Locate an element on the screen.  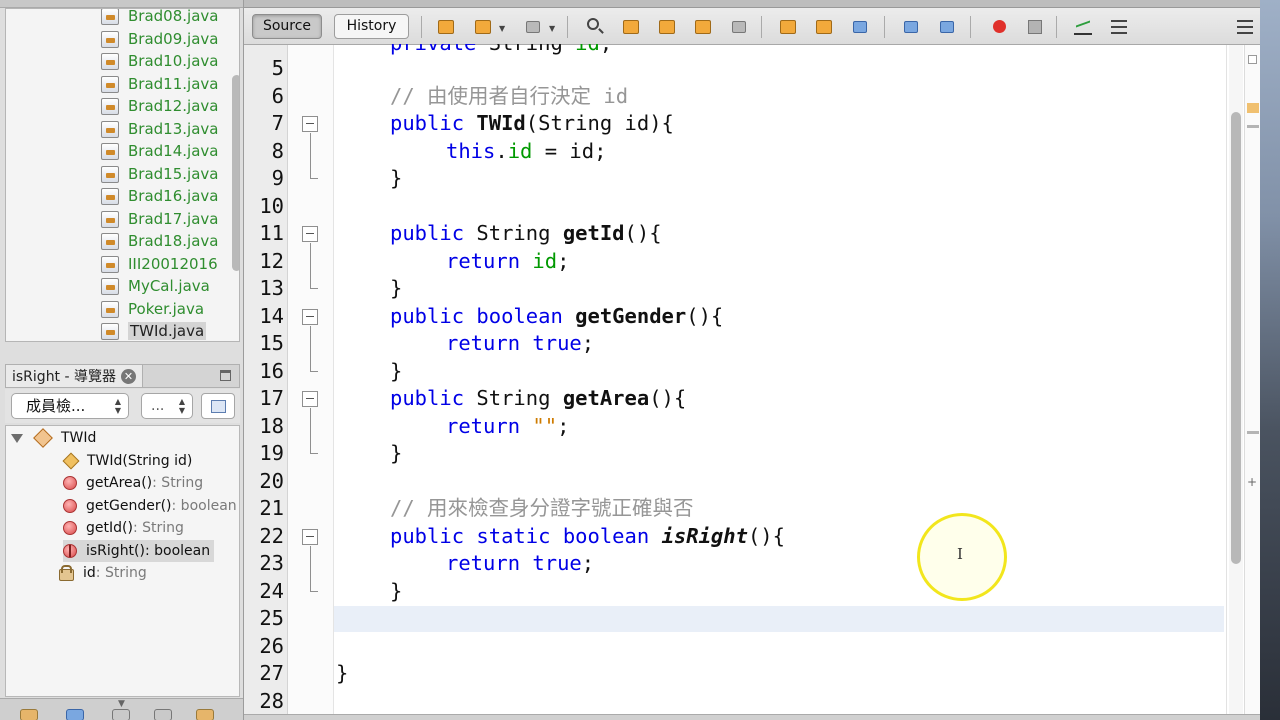
project-scrollbar is located at coordinates (235, 173).